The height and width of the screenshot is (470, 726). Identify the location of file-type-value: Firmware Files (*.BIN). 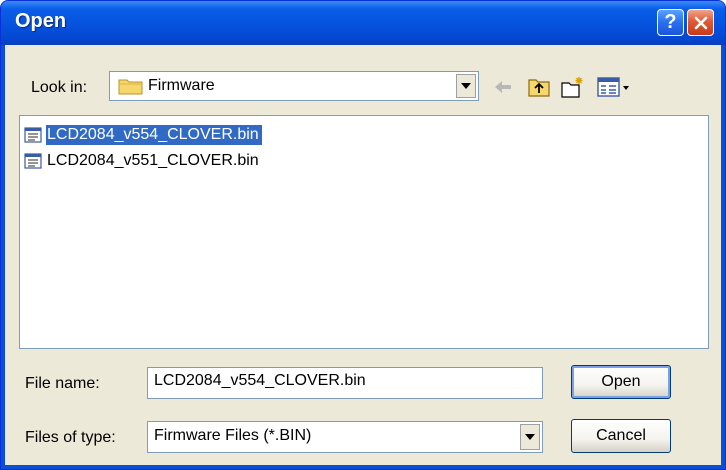
(233, 435).